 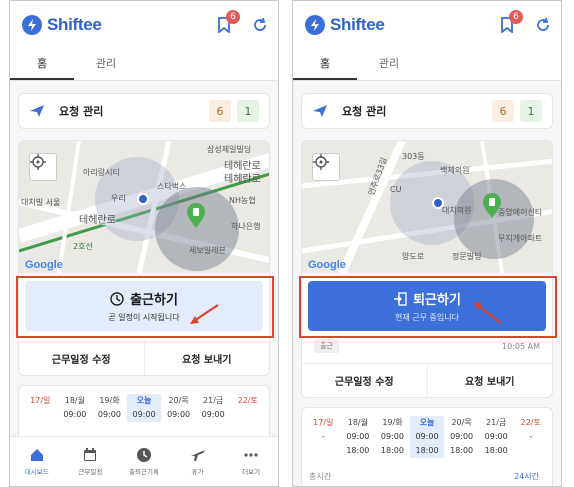 I want to click on map-label: 중앙에이신티, so click(x=520, y=212).